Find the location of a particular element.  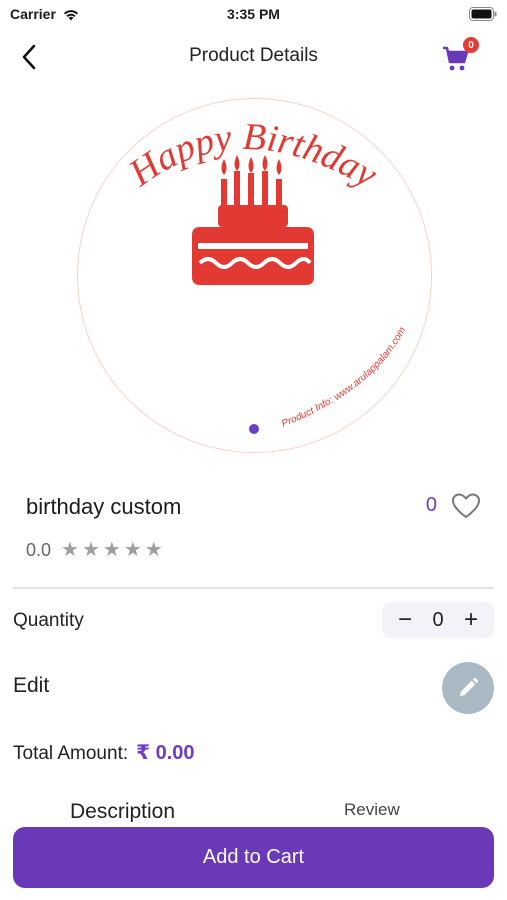

star-rating: ★ ★ ★ ★ ★ is located at coordinates (112, 550).